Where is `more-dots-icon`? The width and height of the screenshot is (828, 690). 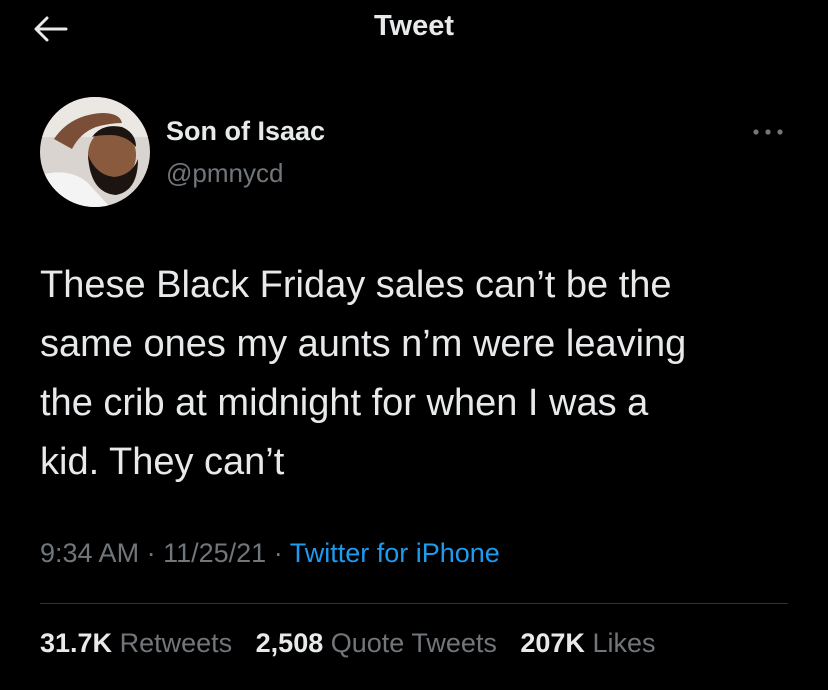 more-dots-icon is located at coordinates (768, 132).